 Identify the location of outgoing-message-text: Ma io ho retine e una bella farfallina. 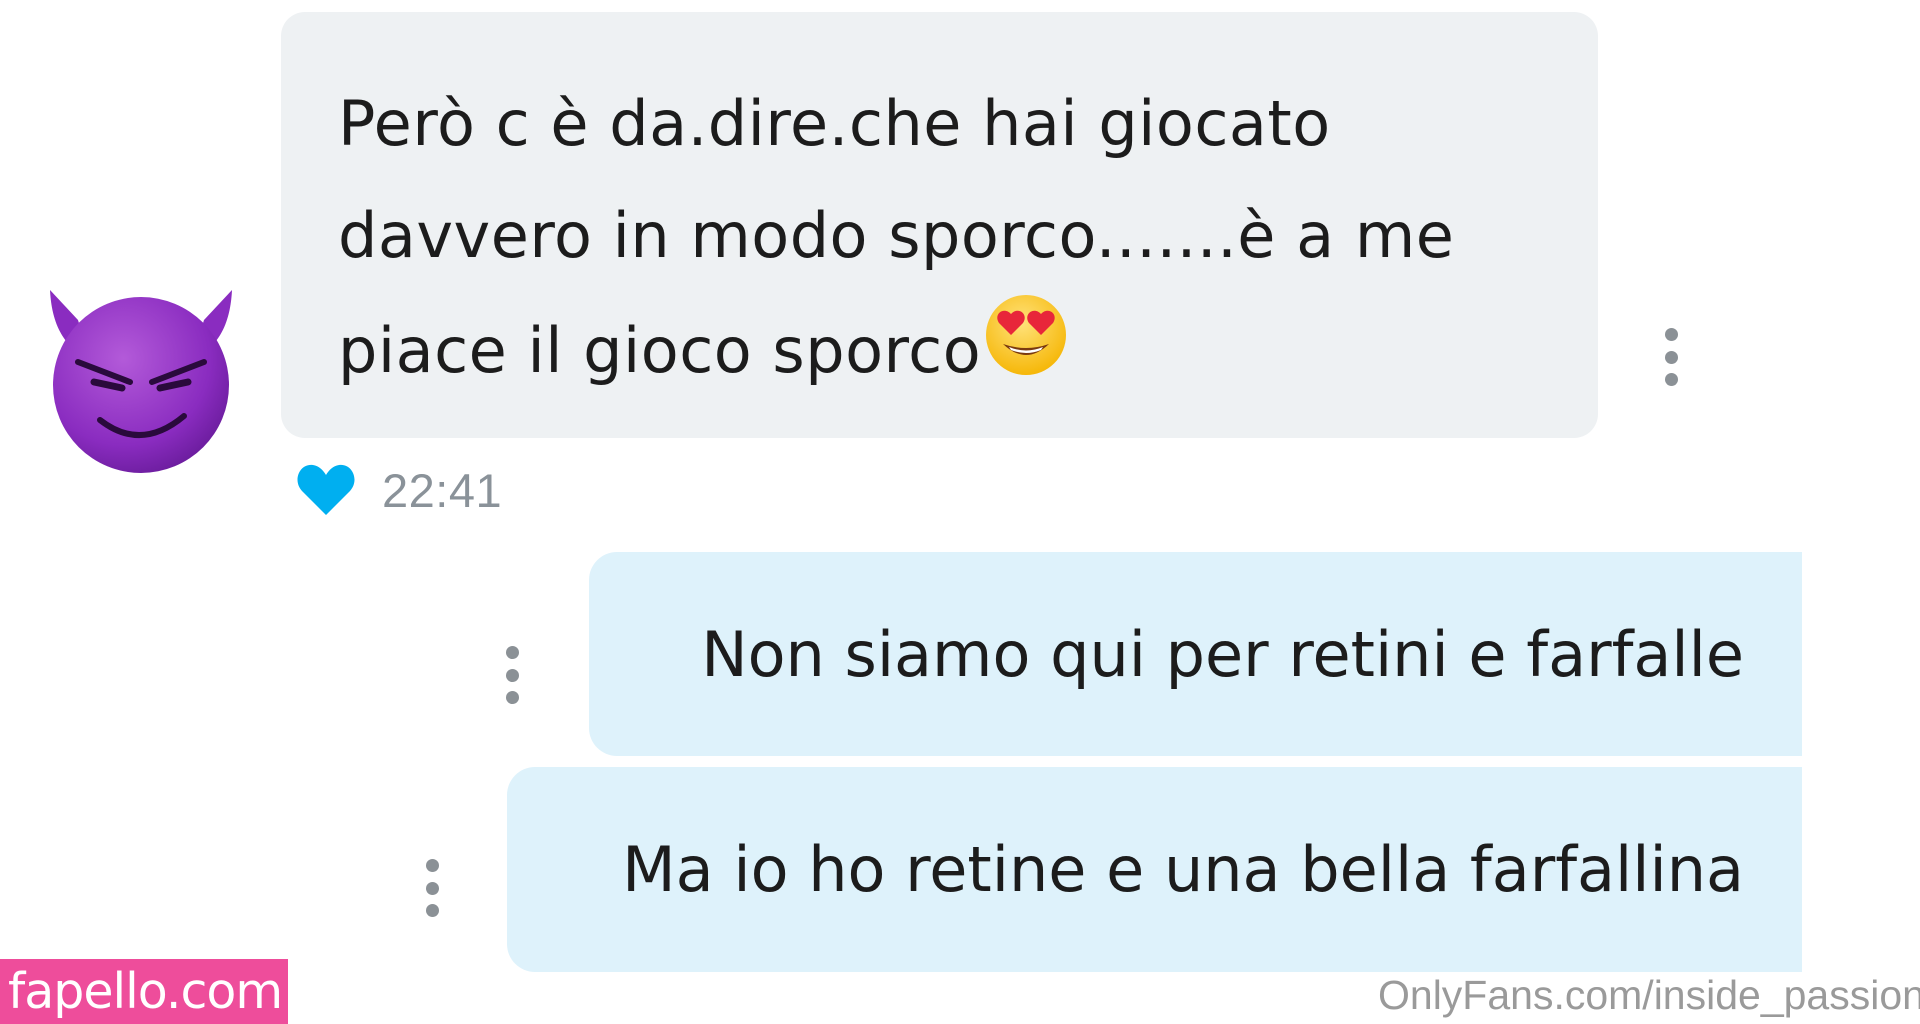
(1183, 869).